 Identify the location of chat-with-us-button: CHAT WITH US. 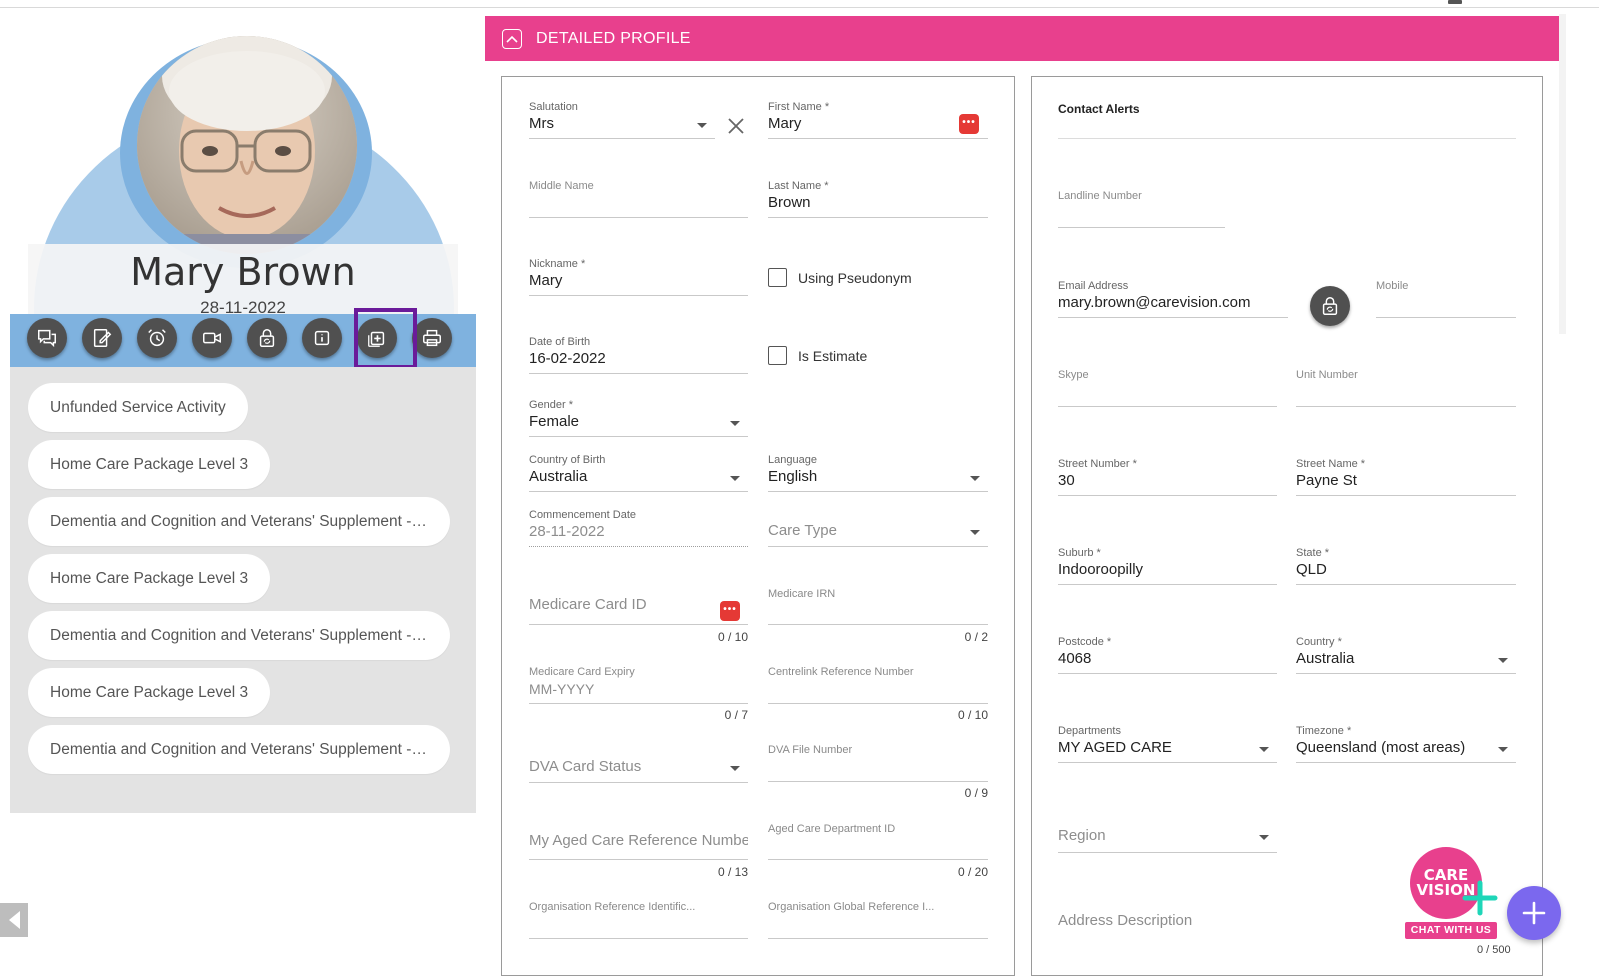
(1451, 930).